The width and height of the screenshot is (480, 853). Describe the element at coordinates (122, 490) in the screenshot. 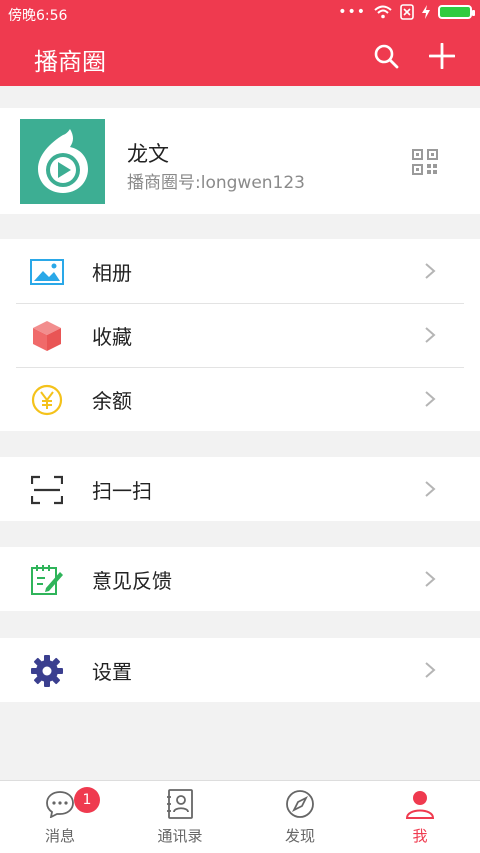

I see `menu-item-label: 扫一扫` at that location.